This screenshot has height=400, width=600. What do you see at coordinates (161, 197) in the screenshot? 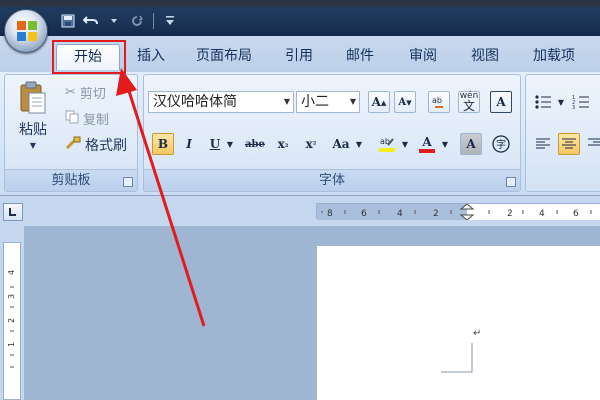
I see `annotation-arrow` at bounding box center [161, 197].